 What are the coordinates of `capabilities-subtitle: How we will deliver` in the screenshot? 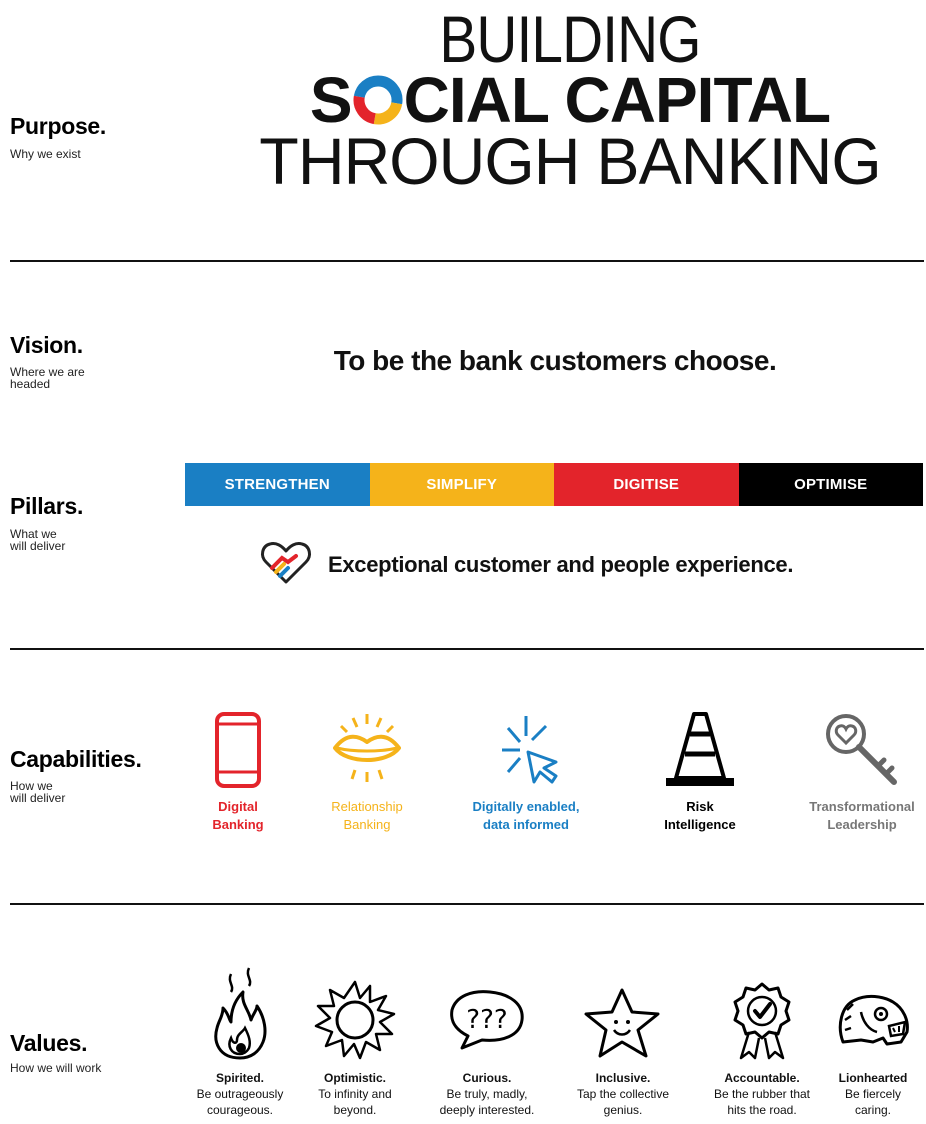 It's located at (38, 792).